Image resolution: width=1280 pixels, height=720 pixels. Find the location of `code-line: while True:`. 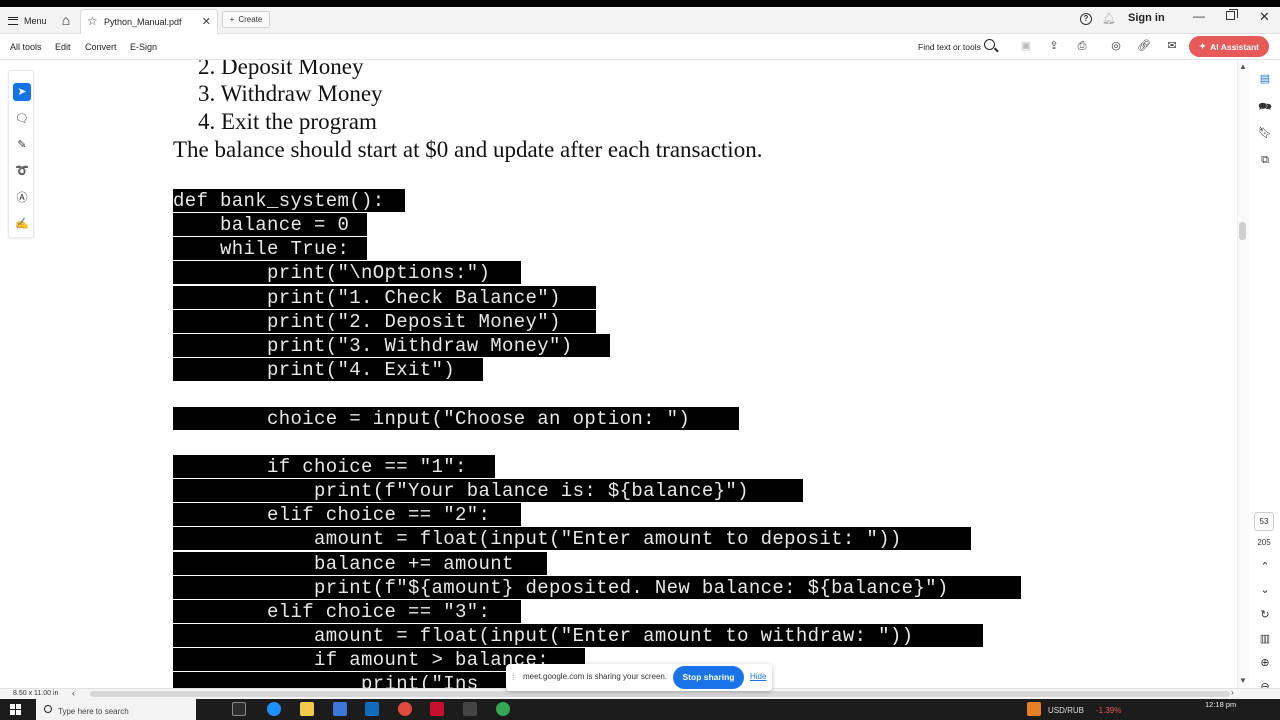

code-line: while True: is located at coordinates (261, 249).